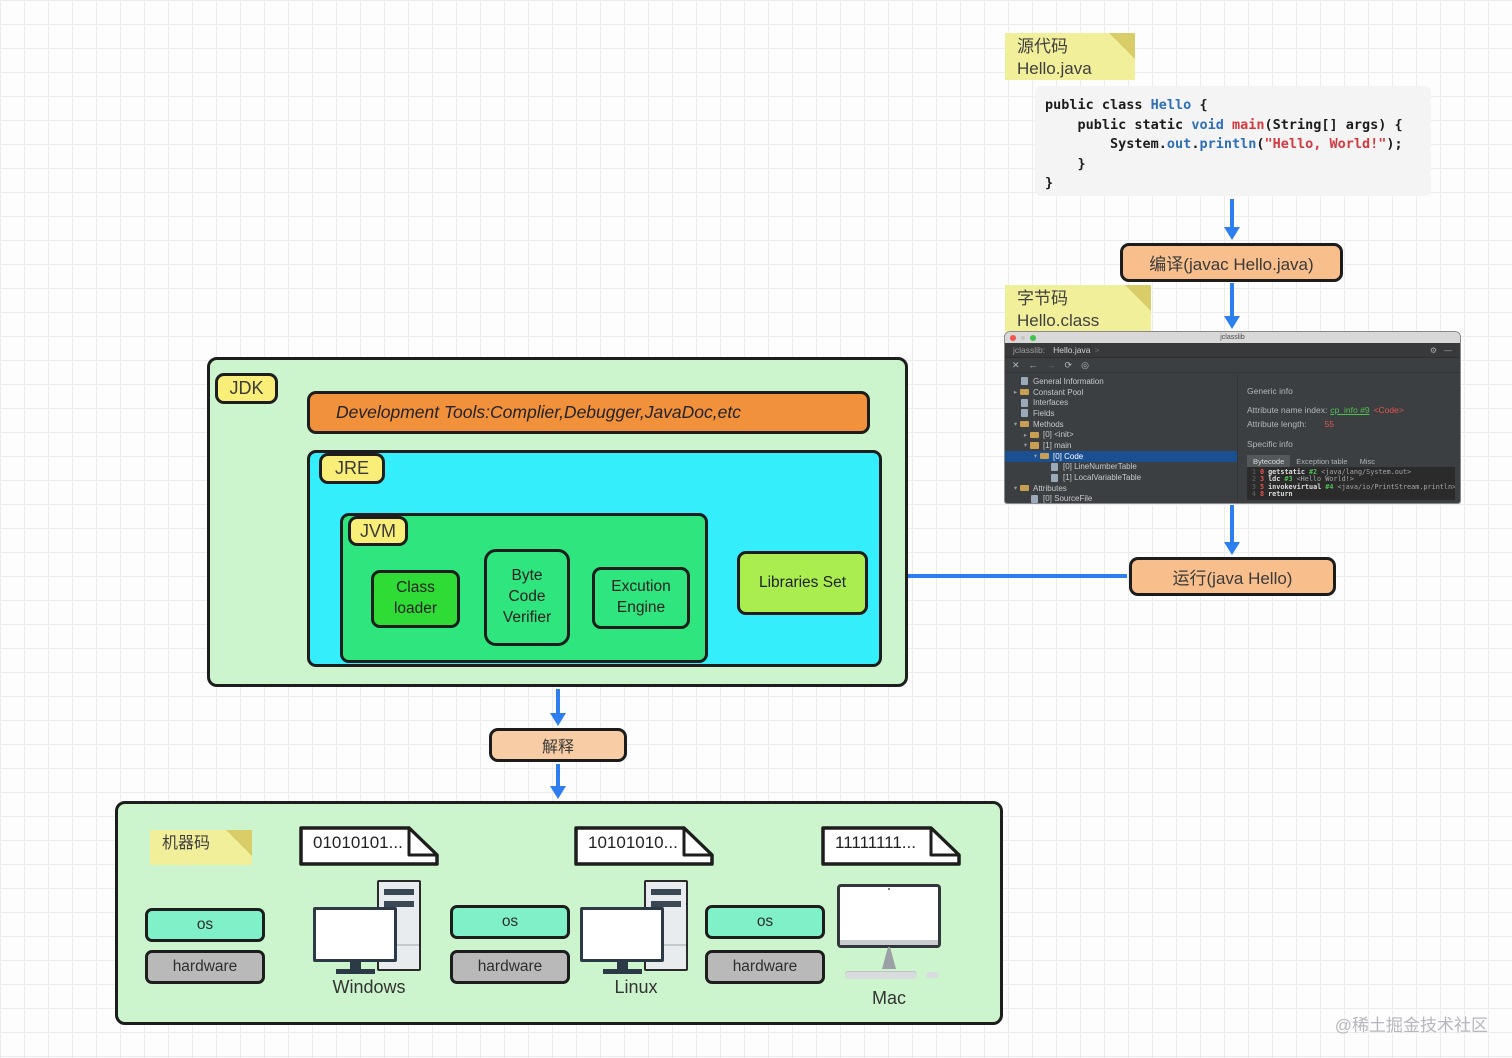 Image resolution: width=1512 pixels, height=1058 pixels. What do you see at coordinates (1071, 350) in the screenshot?
I see `breadcrumb-file: Hello.java` at bounding box center [1071, 350].